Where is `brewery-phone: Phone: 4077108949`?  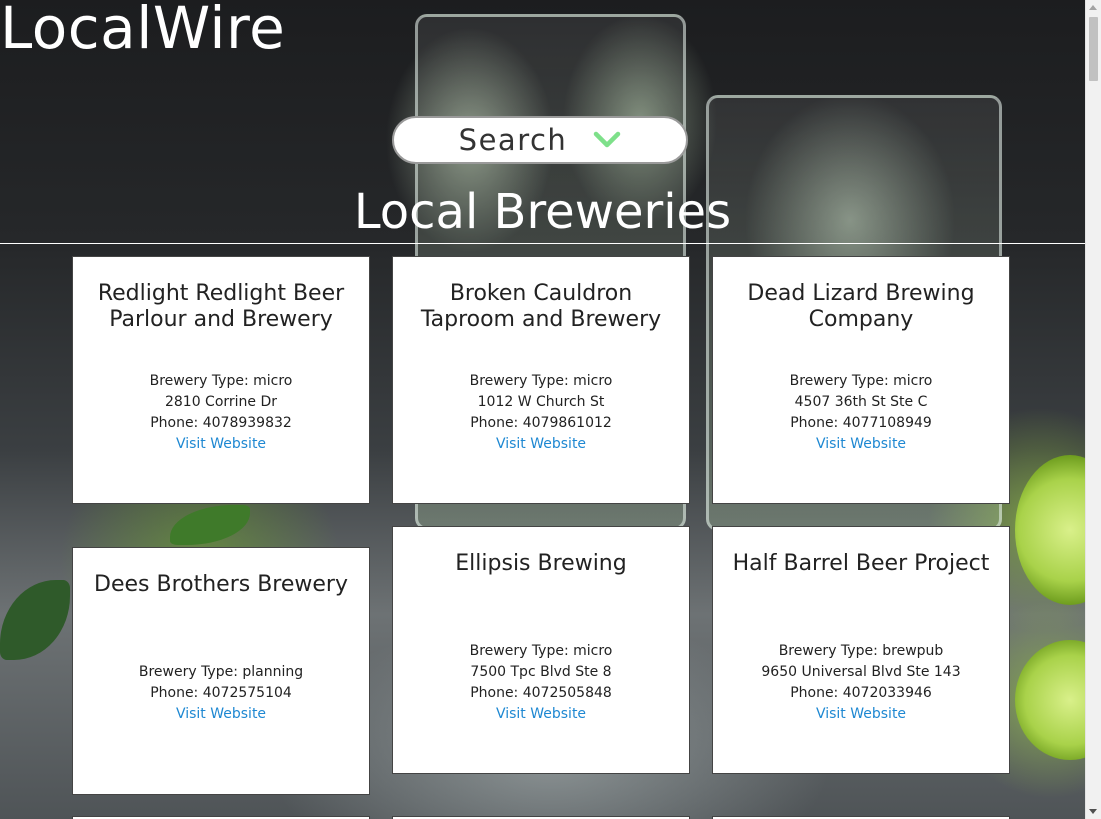 brewery-phone: Phone: 4077108949 is located at coordinates (861, 423).